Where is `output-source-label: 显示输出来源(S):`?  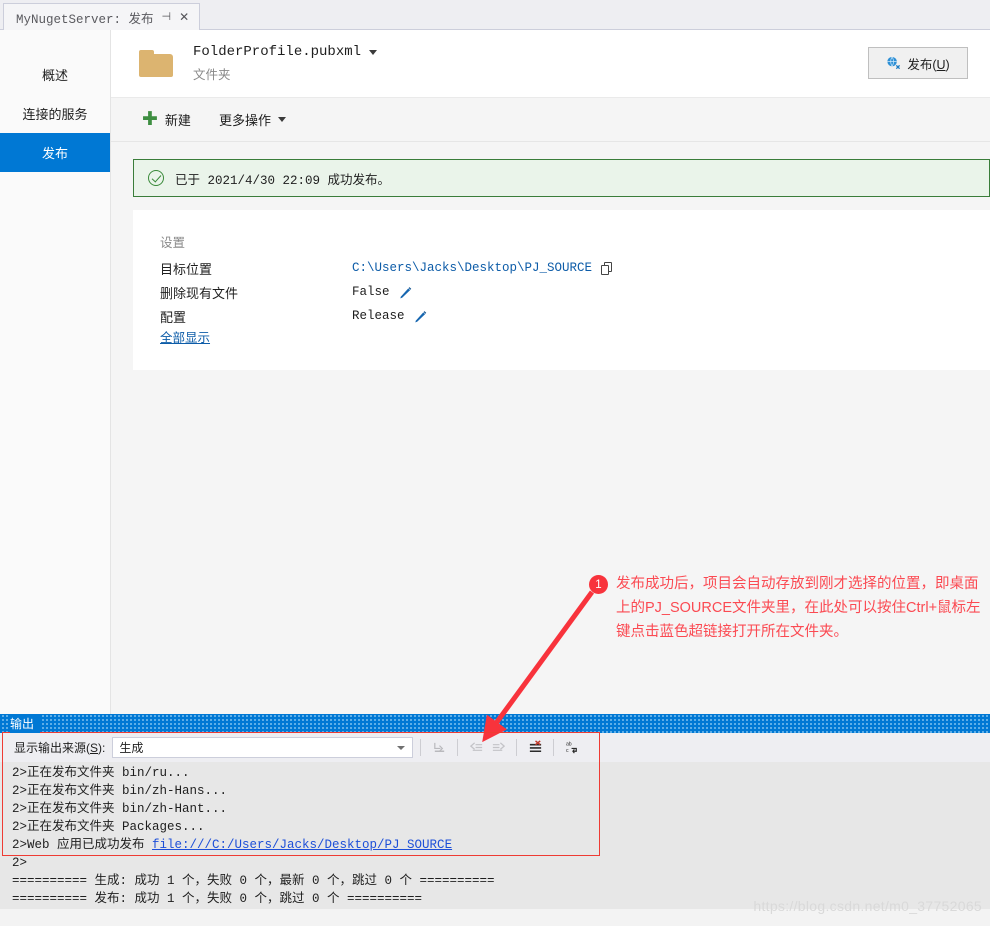 output-source-label: 显示输出来源(S): is located at coordinates (60, 748).